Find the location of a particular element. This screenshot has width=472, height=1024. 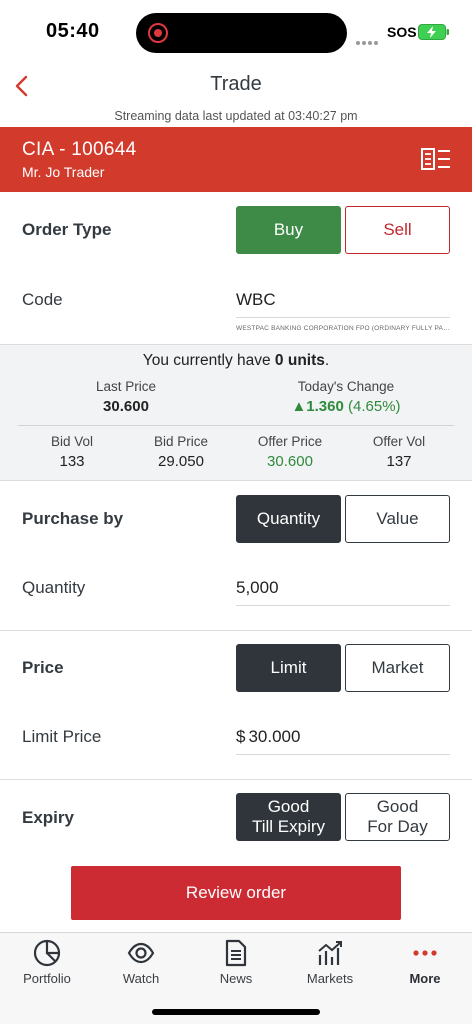

holding-summary: You currently have 0 units. is located at coordinates (236, 361).